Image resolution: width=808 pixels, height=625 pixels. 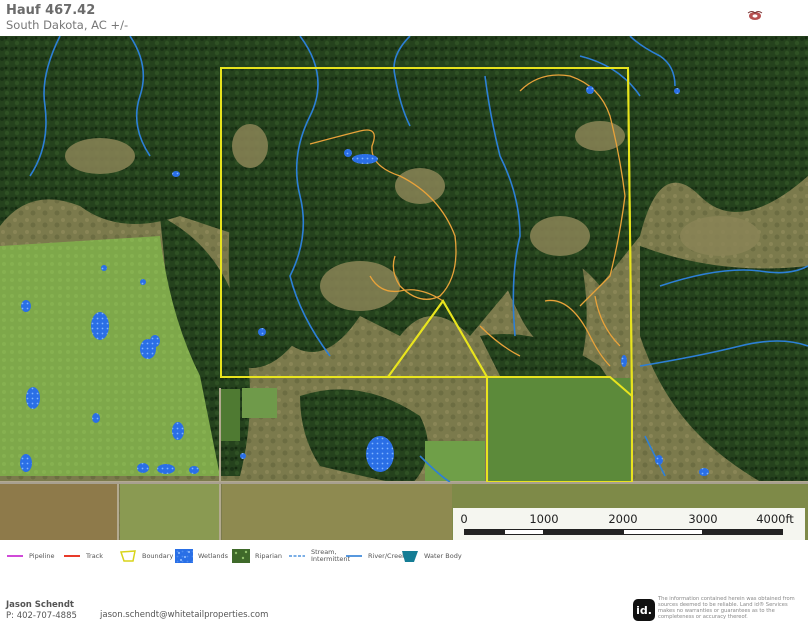 What do you see at coordinates (623, 519) in the screenshot?
I see `scale-label-2000: 2000` at bounding box center [623, 519].